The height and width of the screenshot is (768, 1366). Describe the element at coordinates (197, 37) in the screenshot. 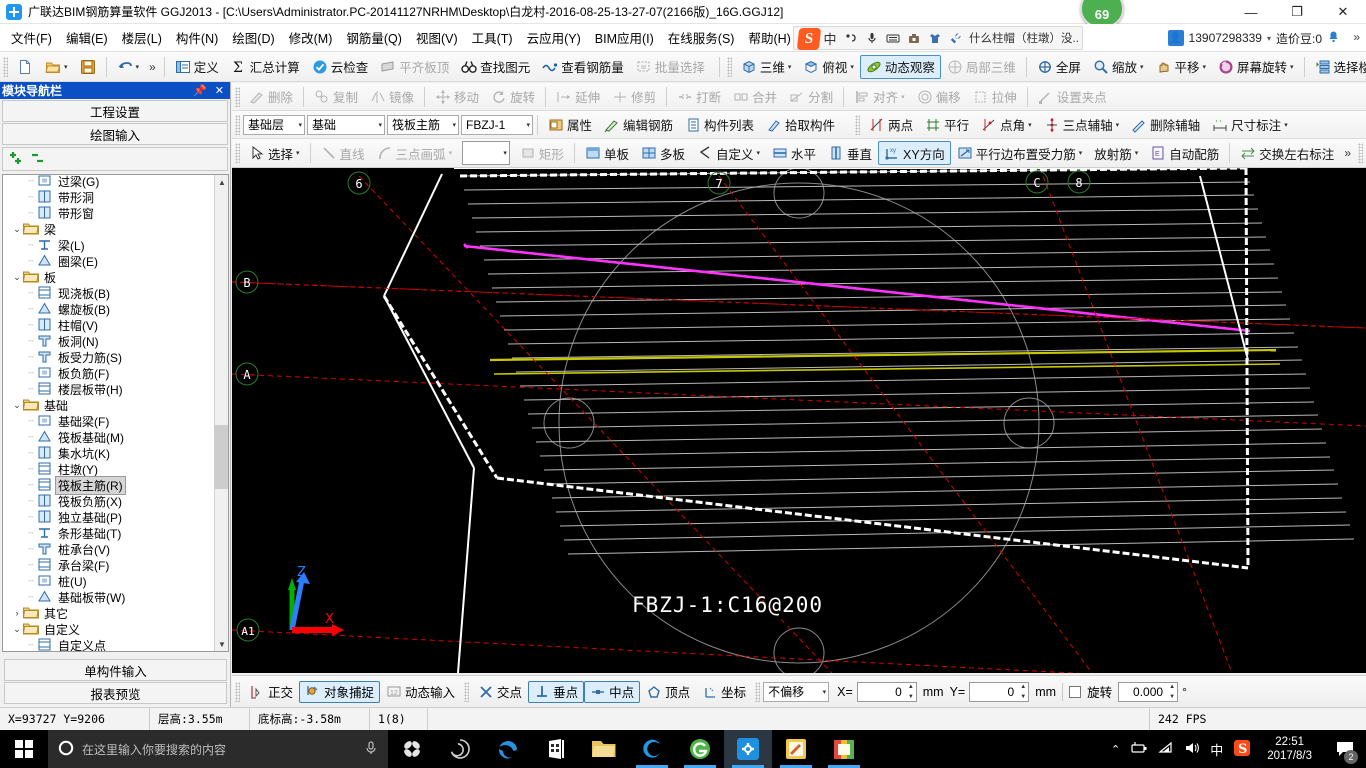

I see `menu-component: 构件(N)` at that location.